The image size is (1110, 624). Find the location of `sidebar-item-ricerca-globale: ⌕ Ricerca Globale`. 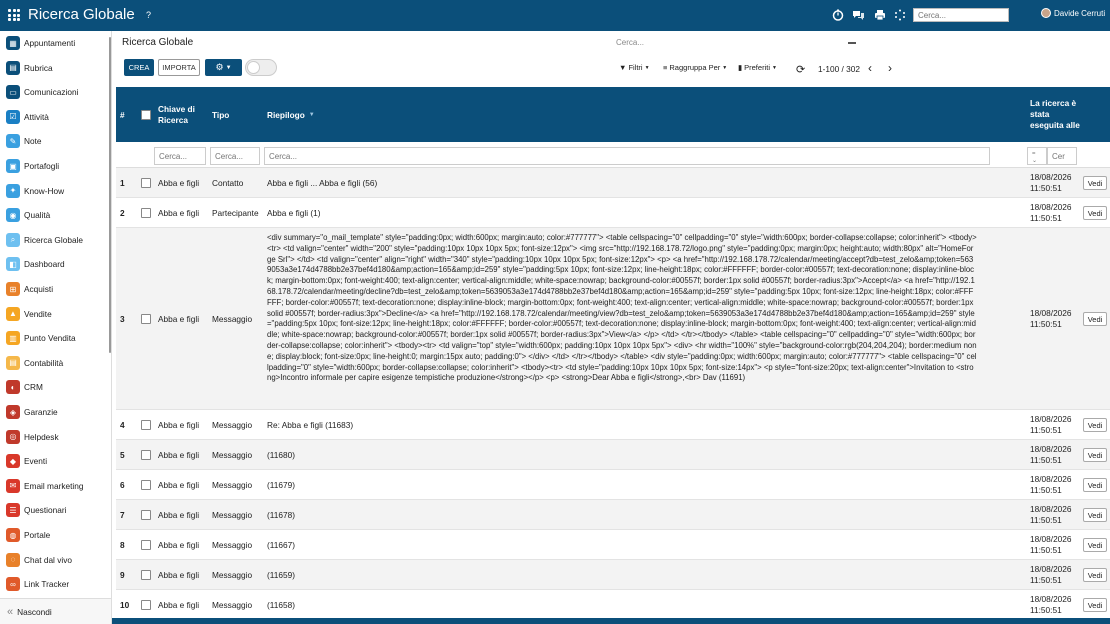

sidebar-item-ricerca-globale: ⌕ Ricerca Globale is located at coordinates (55, 240).